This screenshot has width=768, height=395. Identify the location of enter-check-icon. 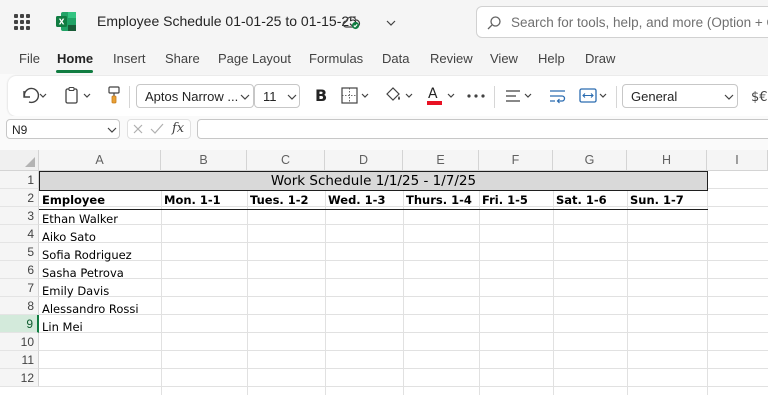
(157, 129).